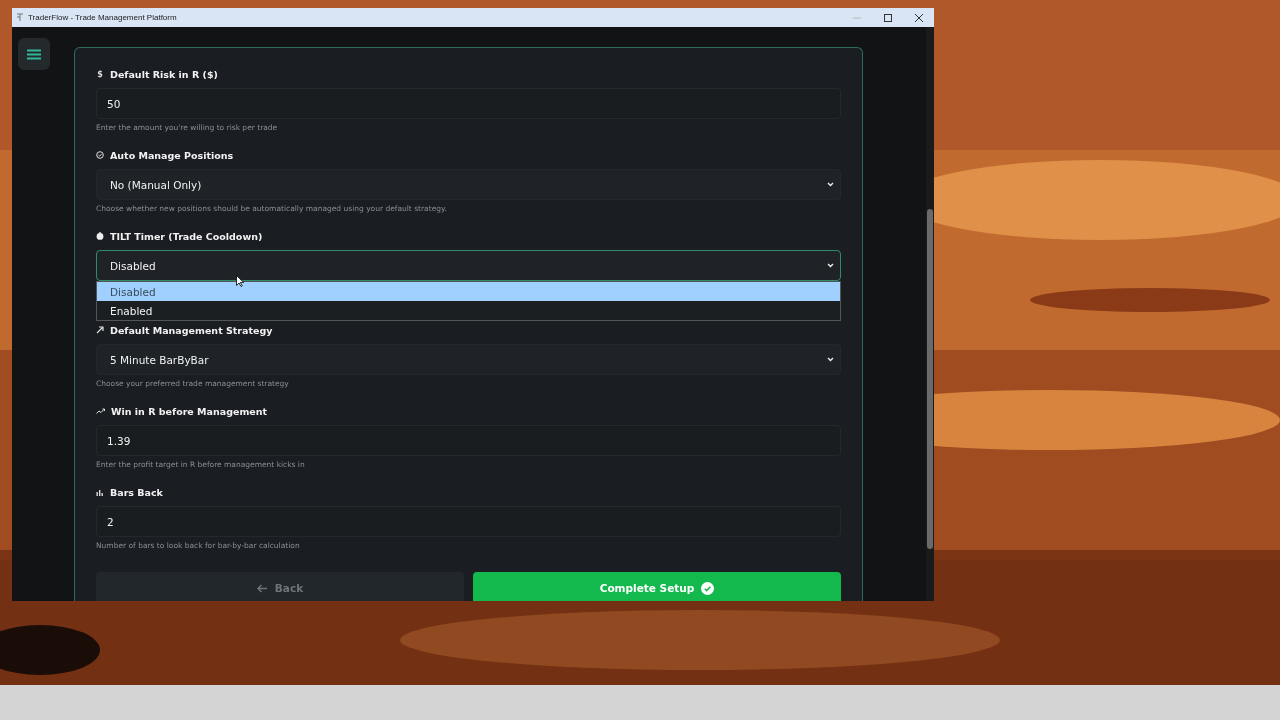 This screenshot has height=720, width=1280. Describe the element at coordinates (468, 359) in the screenshot. I see `select-field: 5 Minute BarByBar` at that location.